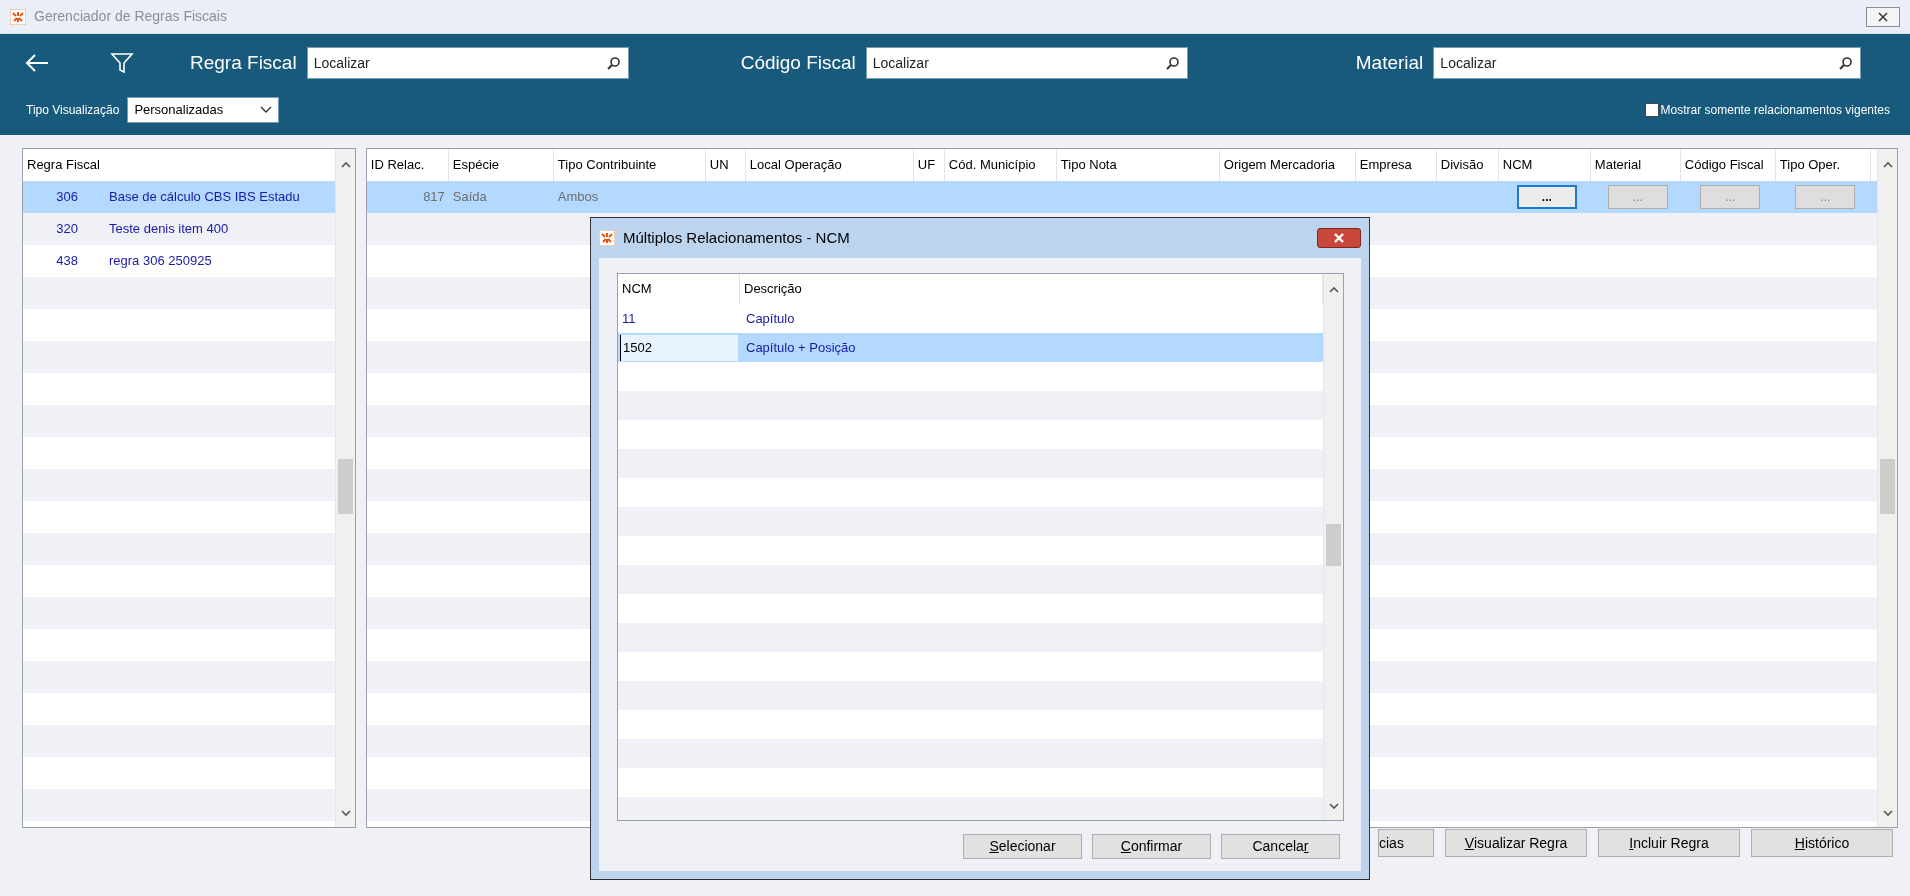  Describe the element at coordinates (266, 110) in the screenshot. I see `caret-icon` at that location.